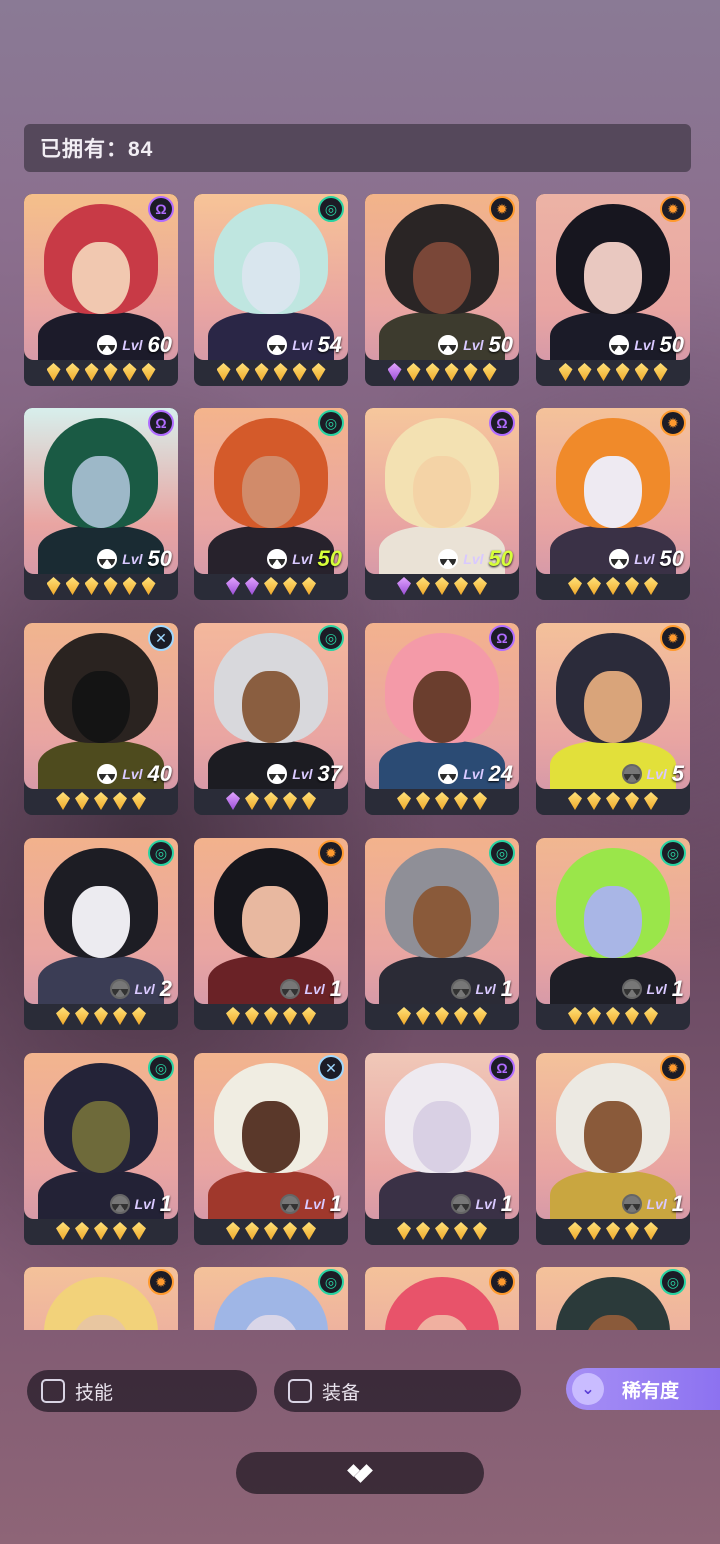  Describe the element at coordinates (329, 773) in the screenshot. I see `hero-level: 37` at that location.